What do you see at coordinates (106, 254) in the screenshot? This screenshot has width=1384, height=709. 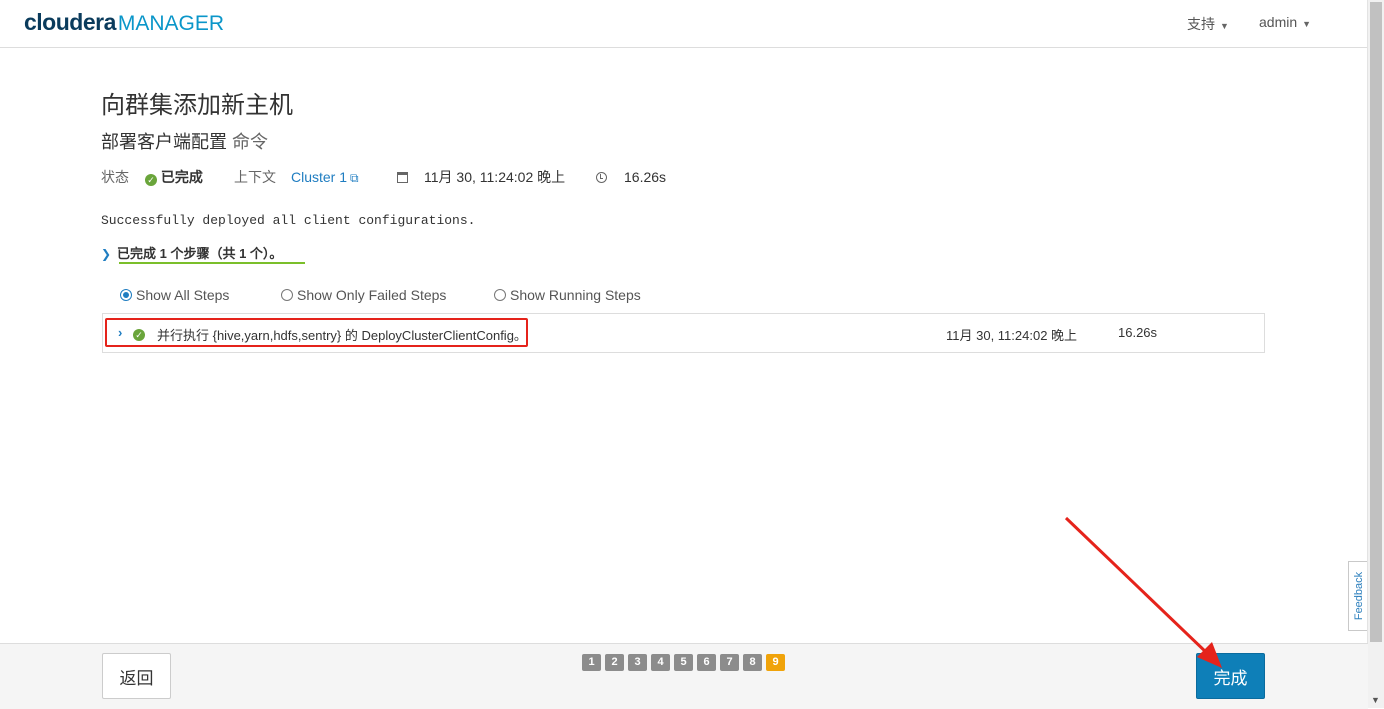 I see `chevron-down-icon: ❯` at bounding box center [106, 254].